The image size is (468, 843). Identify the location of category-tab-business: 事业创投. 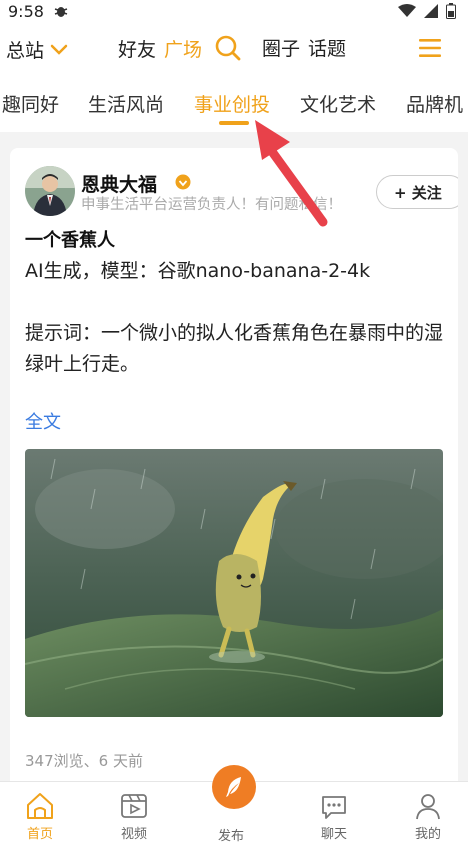
(232, 103).